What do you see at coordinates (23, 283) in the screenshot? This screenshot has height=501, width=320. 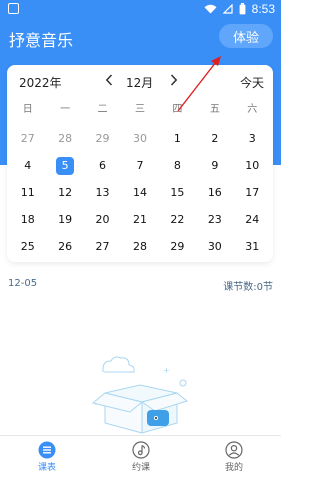 I see `selected-date: 12-05` at bounding box center [23, 283].